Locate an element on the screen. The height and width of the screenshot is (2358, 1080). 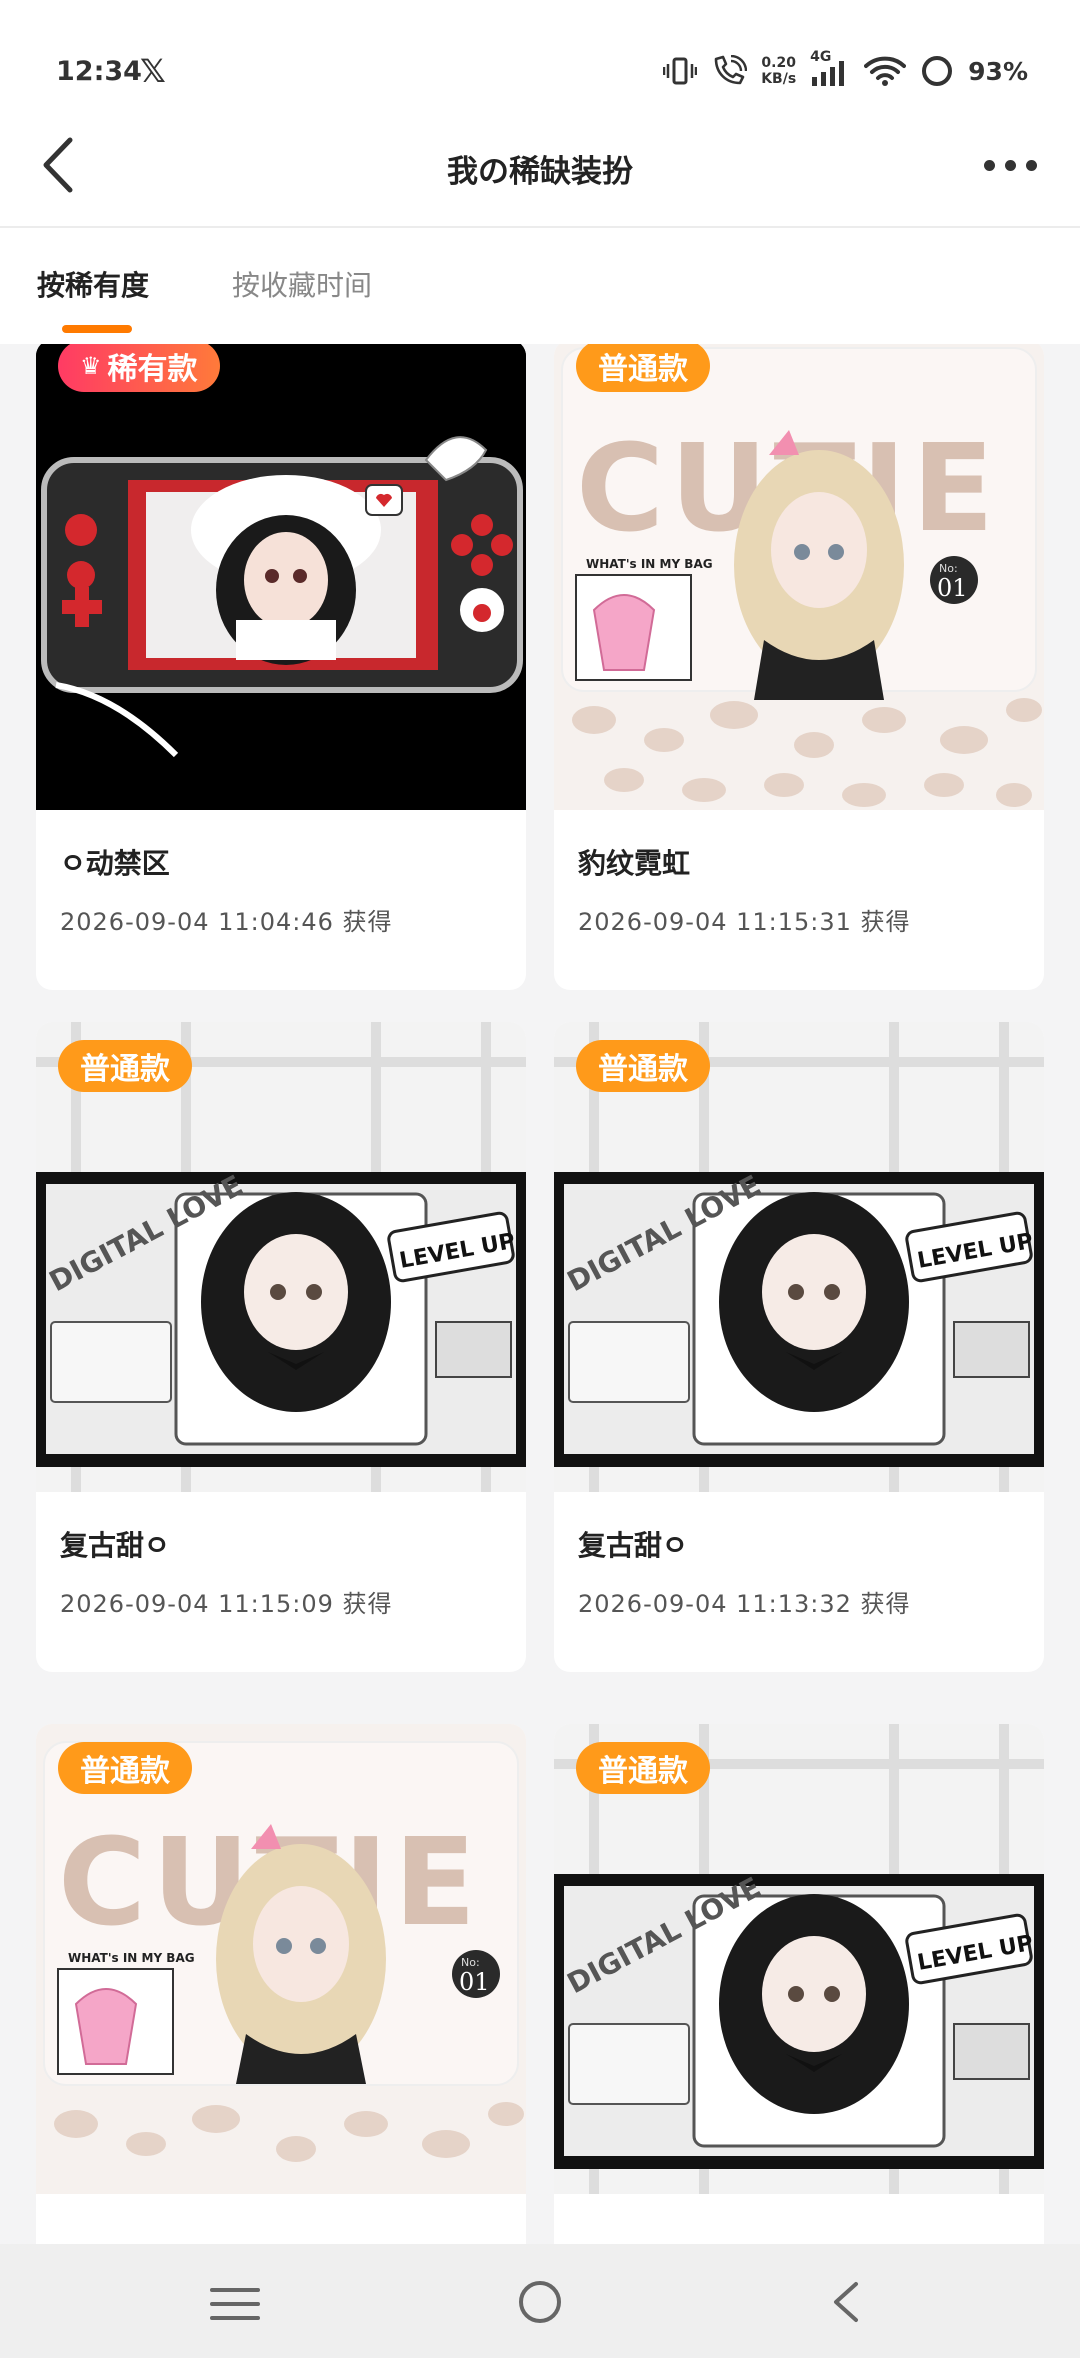
costume-card: ♛ 稀有款 ㅇ动禁区 2026-09-04 11:04:46 获得 is located at coordinates (281, 667).